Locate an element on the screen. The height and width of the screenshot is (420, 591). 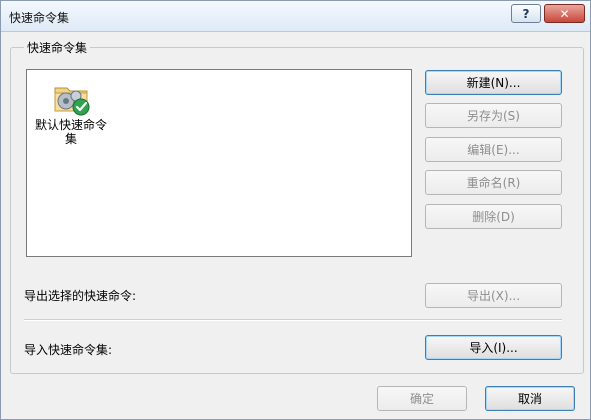
close-button: ✕ is located at coordinates (564, 13).